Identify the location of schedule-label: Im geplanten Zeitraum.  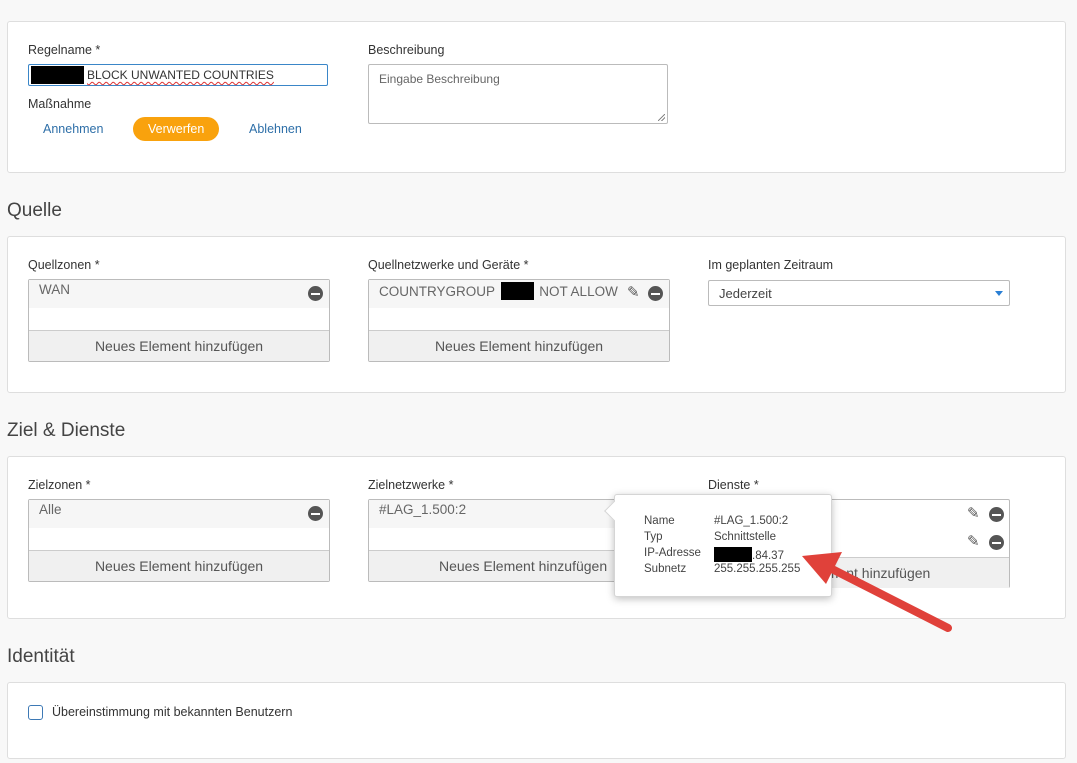
(771, 265).